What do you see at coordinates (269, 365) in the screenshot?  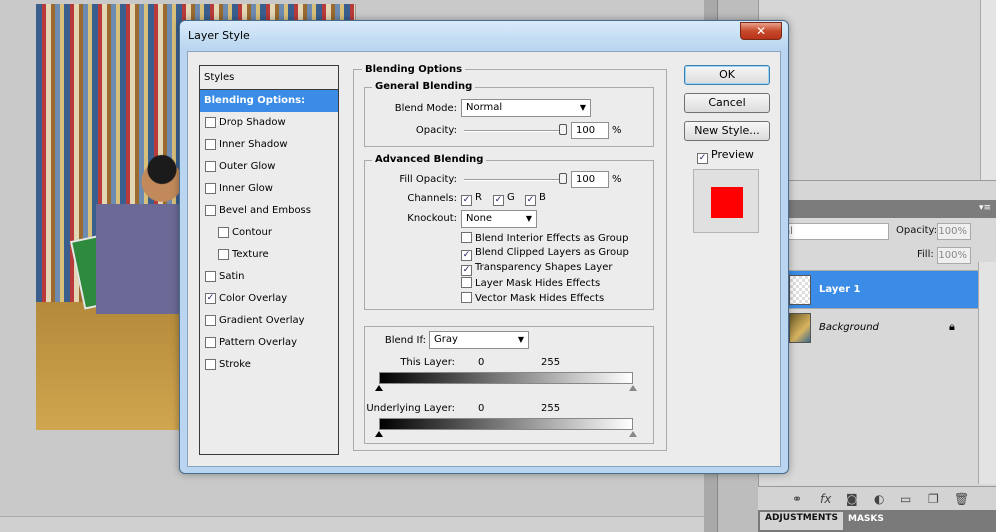 I see `style-item-stroke: Stroke` at bounding box center [269, 365].